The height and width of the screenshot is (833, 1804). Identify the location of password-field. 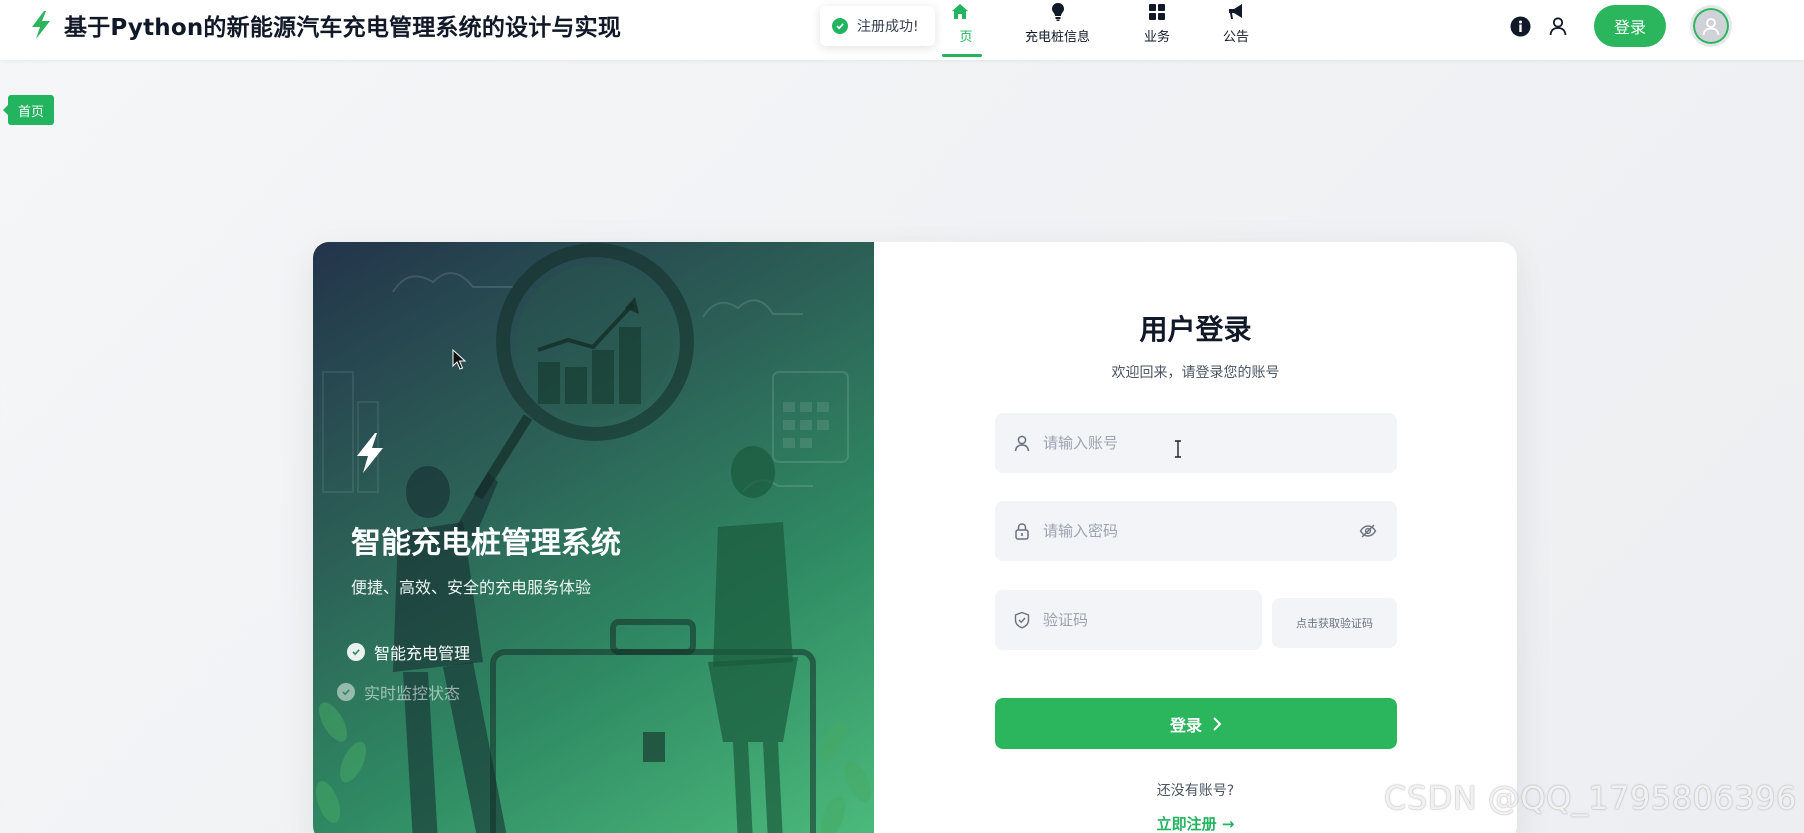
(1196, 531).